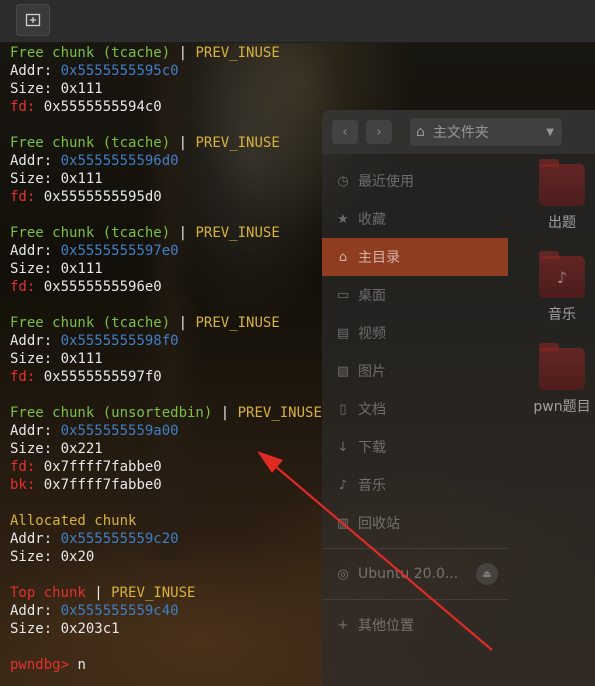 This screenshot has height=686, width=595. What do you see at coordinates (102, 377) in the screenshot?
I see `fd-value: 0x5555555597f0` at bounding box center [102, 377].